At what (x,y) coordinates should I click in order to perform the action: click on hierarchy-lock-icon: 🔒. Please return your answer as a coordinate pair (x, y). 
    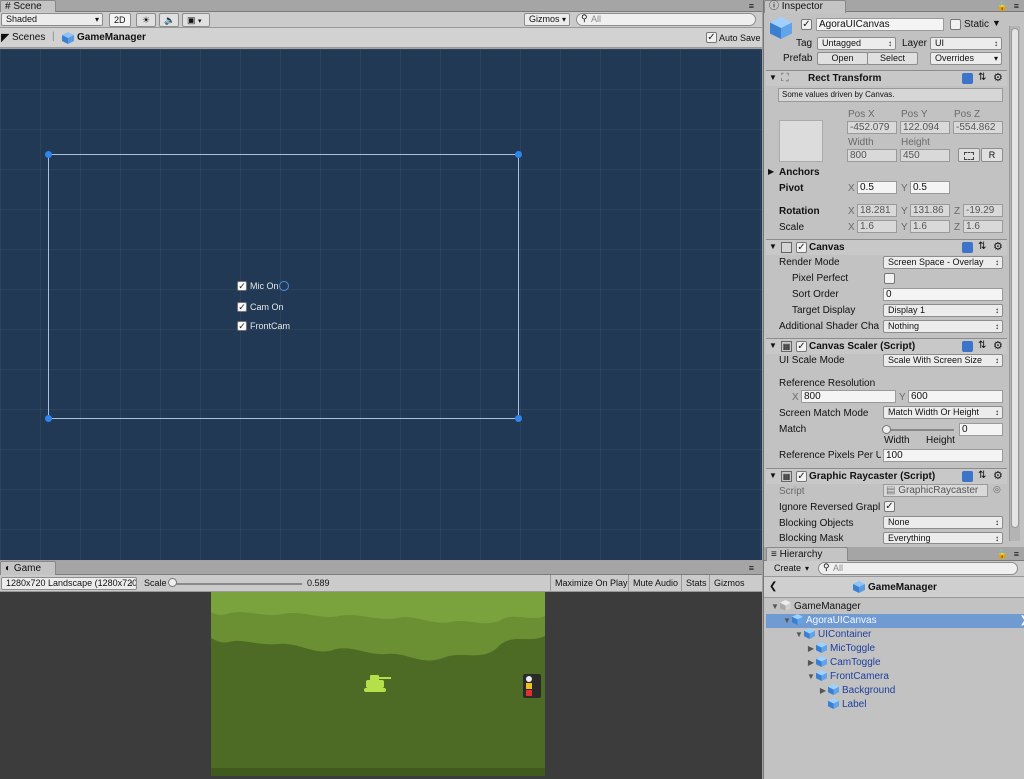
    Looking at the image, I should click on (1002, 554).